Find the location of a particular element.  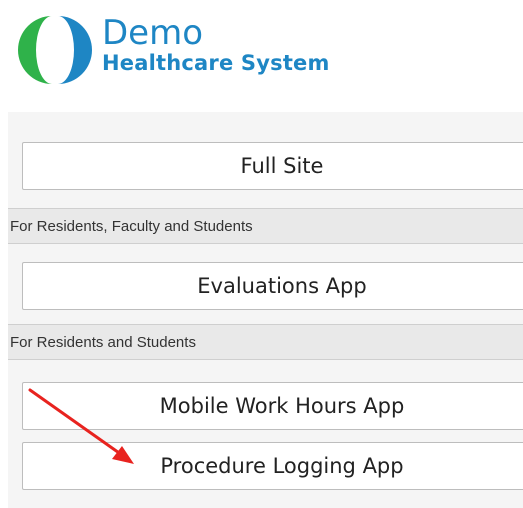

logo-subtitle: Healthcare System is located at coordinates (216, 63).